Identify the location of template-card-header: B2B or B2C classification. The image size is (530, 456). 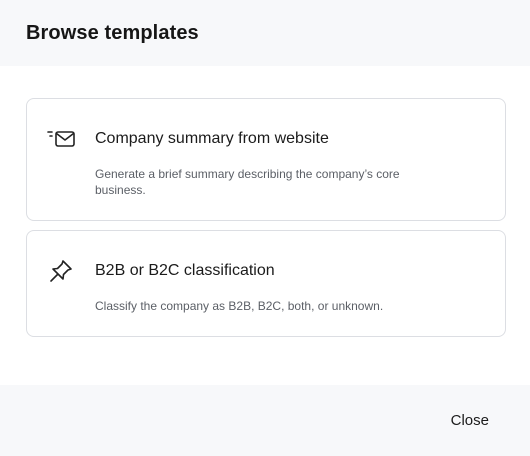
(266, 271).